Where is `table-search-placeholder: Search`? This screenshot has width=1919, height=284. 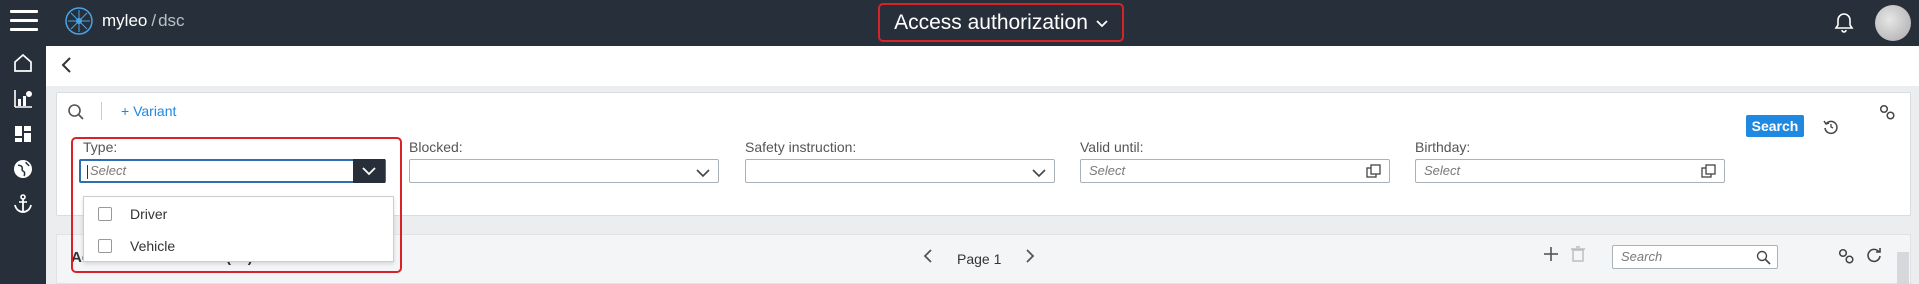
table-search-placeholder: Search is located at coordinates (1642, 256).